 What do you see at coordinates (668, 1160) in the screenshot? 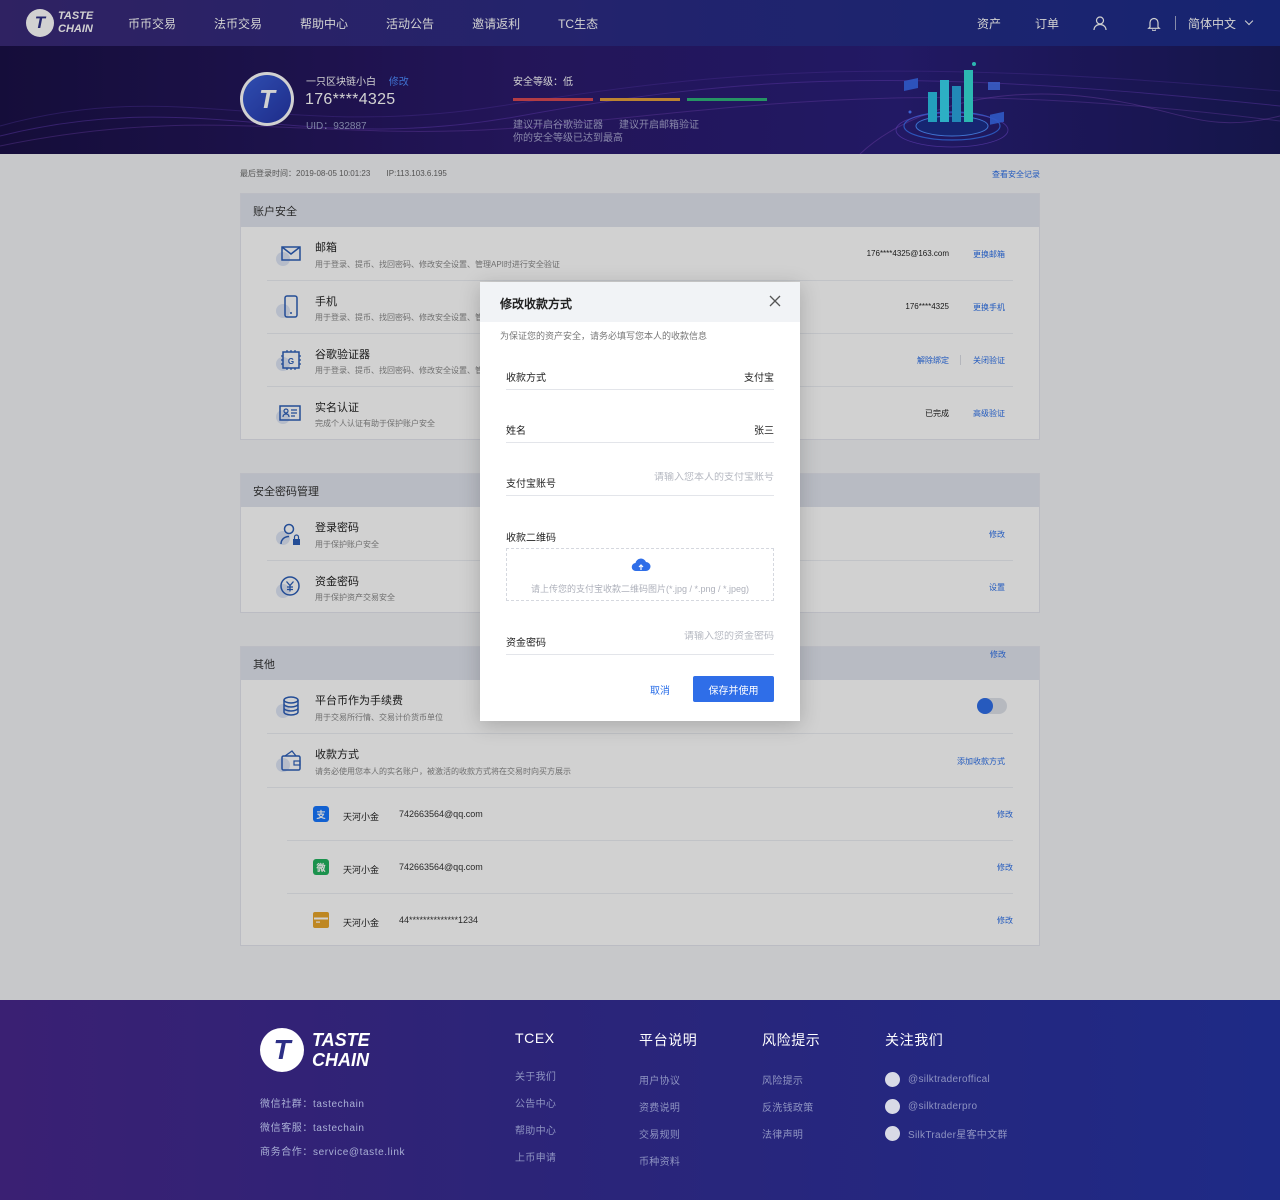
I see `footer-link-coin-info: 币种资料` at bounding box center [668, 1160].